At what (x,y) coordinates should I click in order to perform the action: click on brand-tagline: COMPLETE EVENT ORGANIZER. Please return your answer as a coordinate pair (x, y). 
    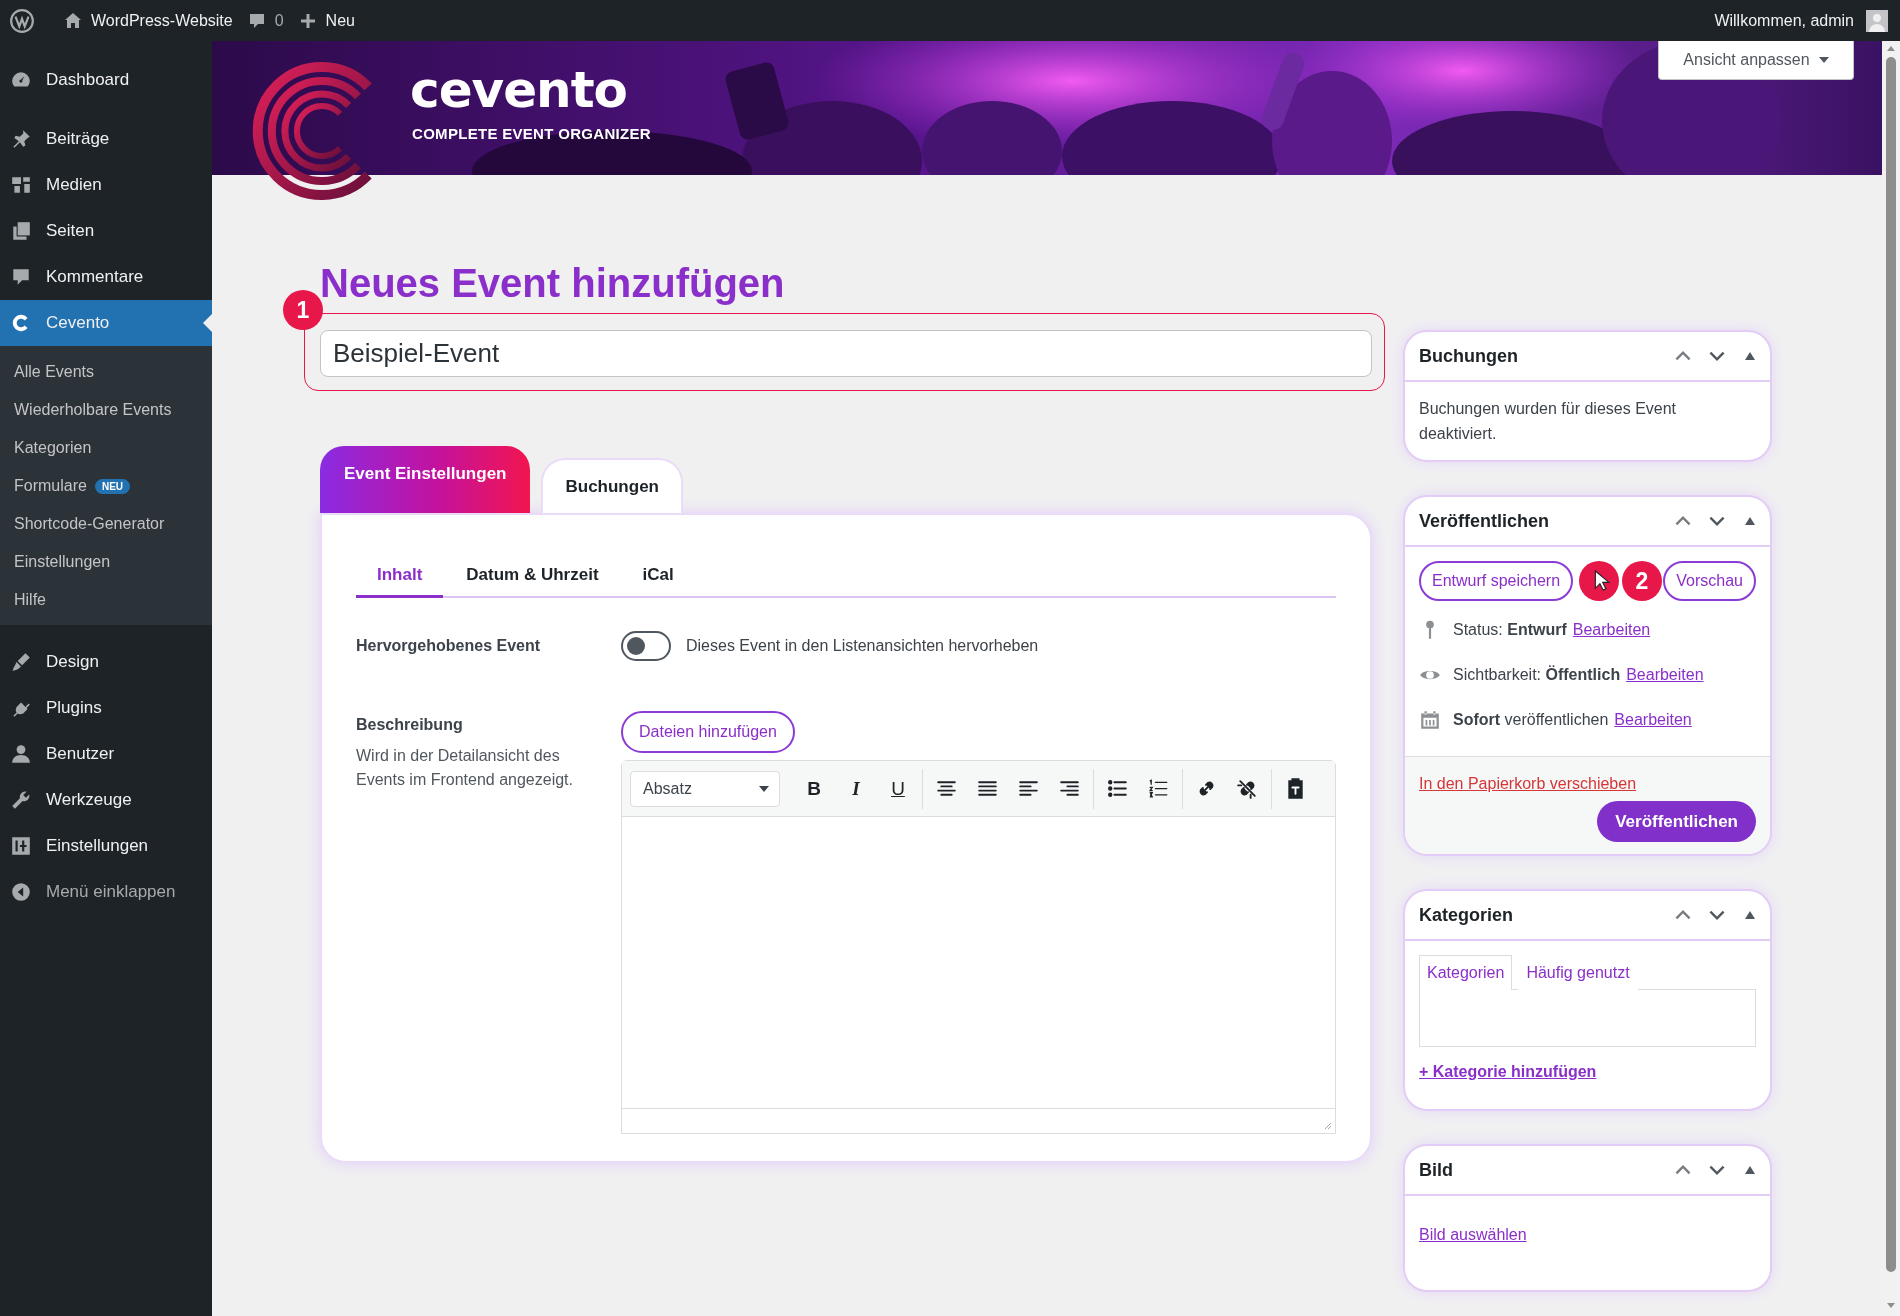
    Looking at the image, I should click on (531, 133).